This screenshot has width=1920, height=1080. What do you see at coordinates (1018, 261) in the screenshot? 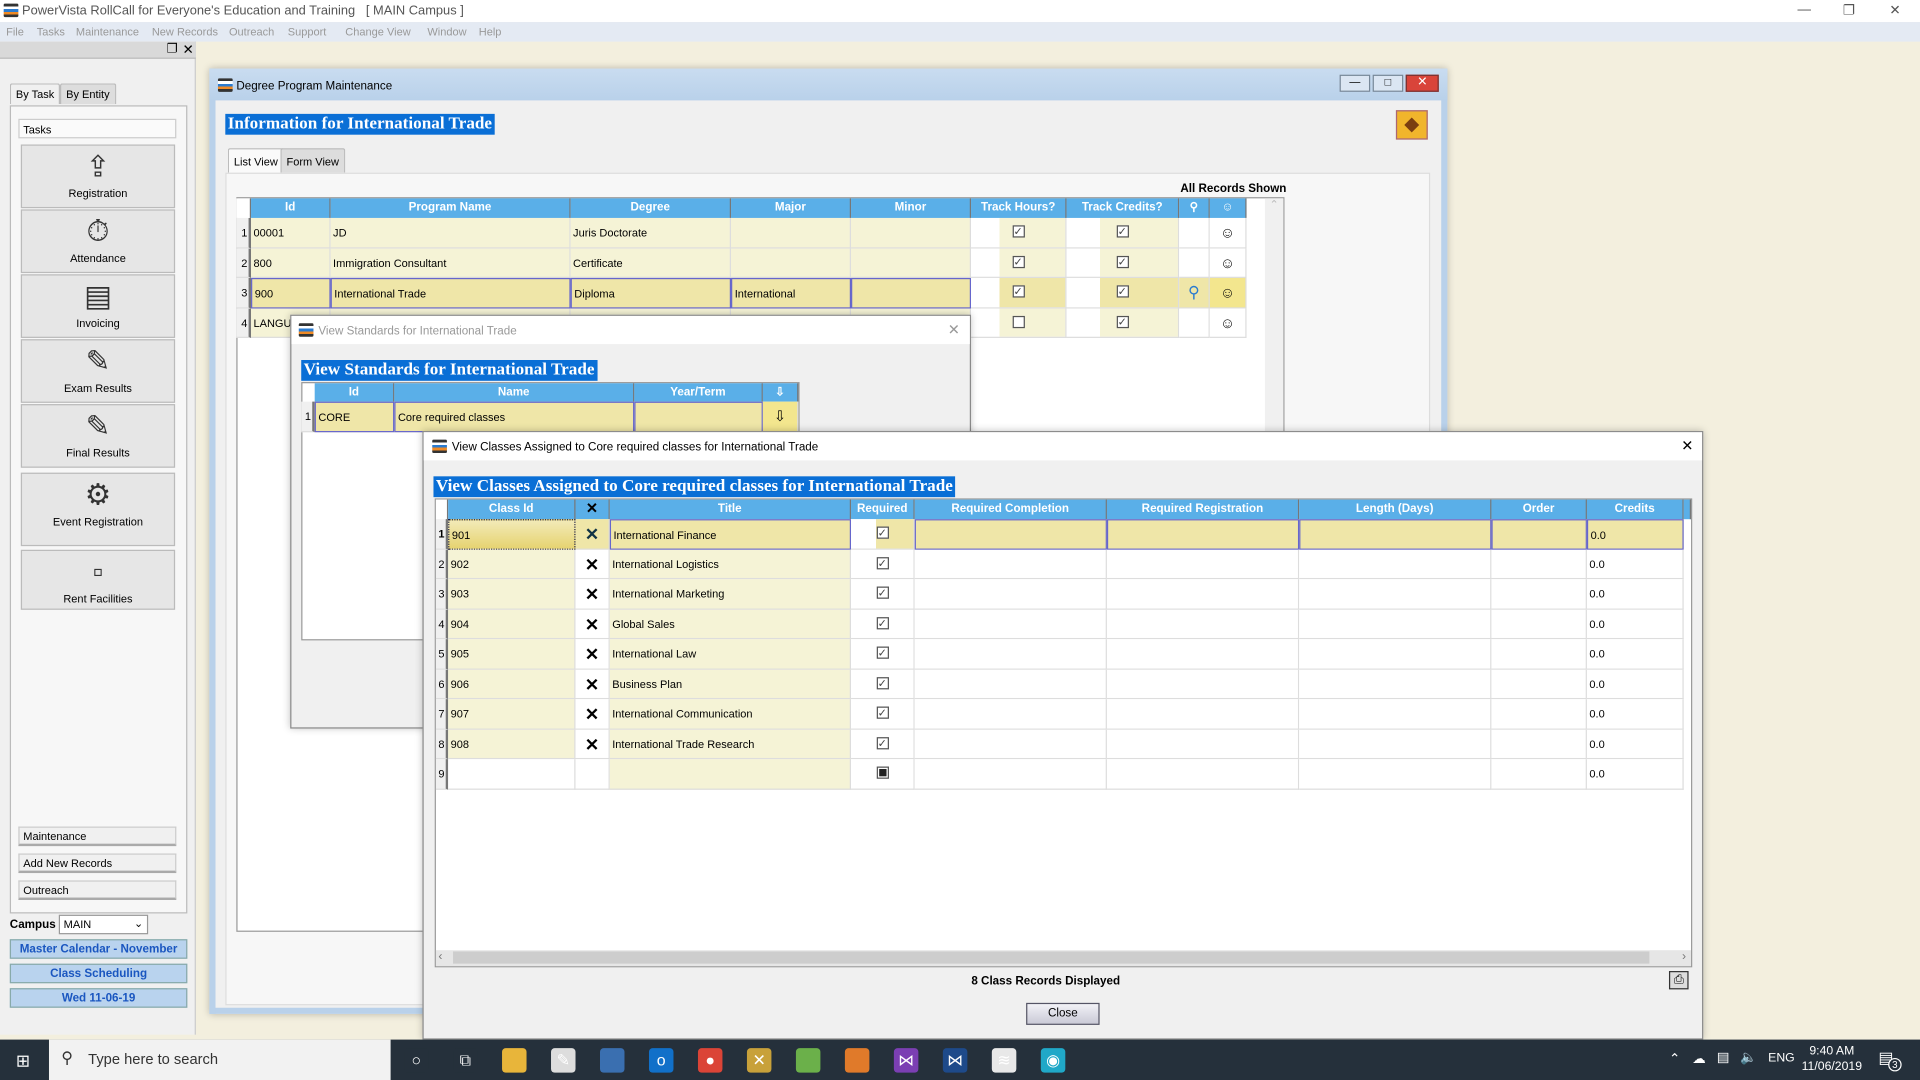
I see `track-hours-checkbox: ✓` at bounding box center [1018, 261].